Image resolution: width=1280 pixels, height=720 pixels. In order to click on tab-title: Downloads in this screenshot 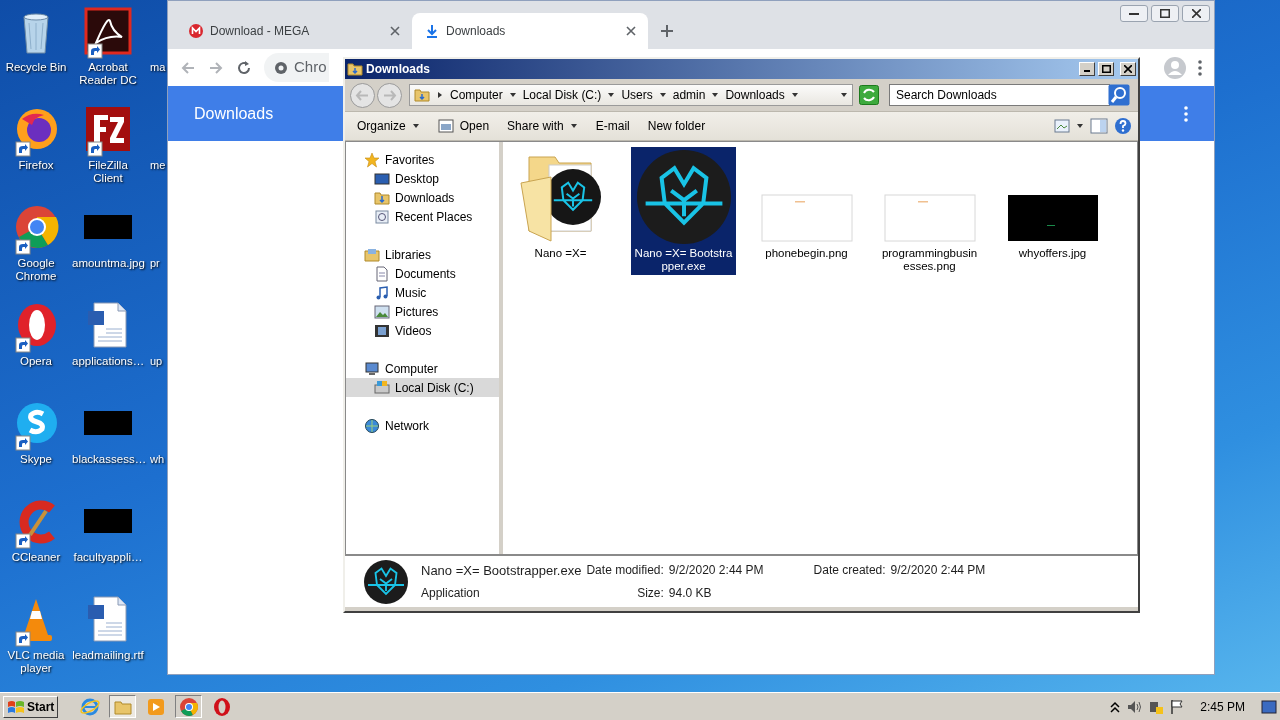, I will do `click(476, 31)`.